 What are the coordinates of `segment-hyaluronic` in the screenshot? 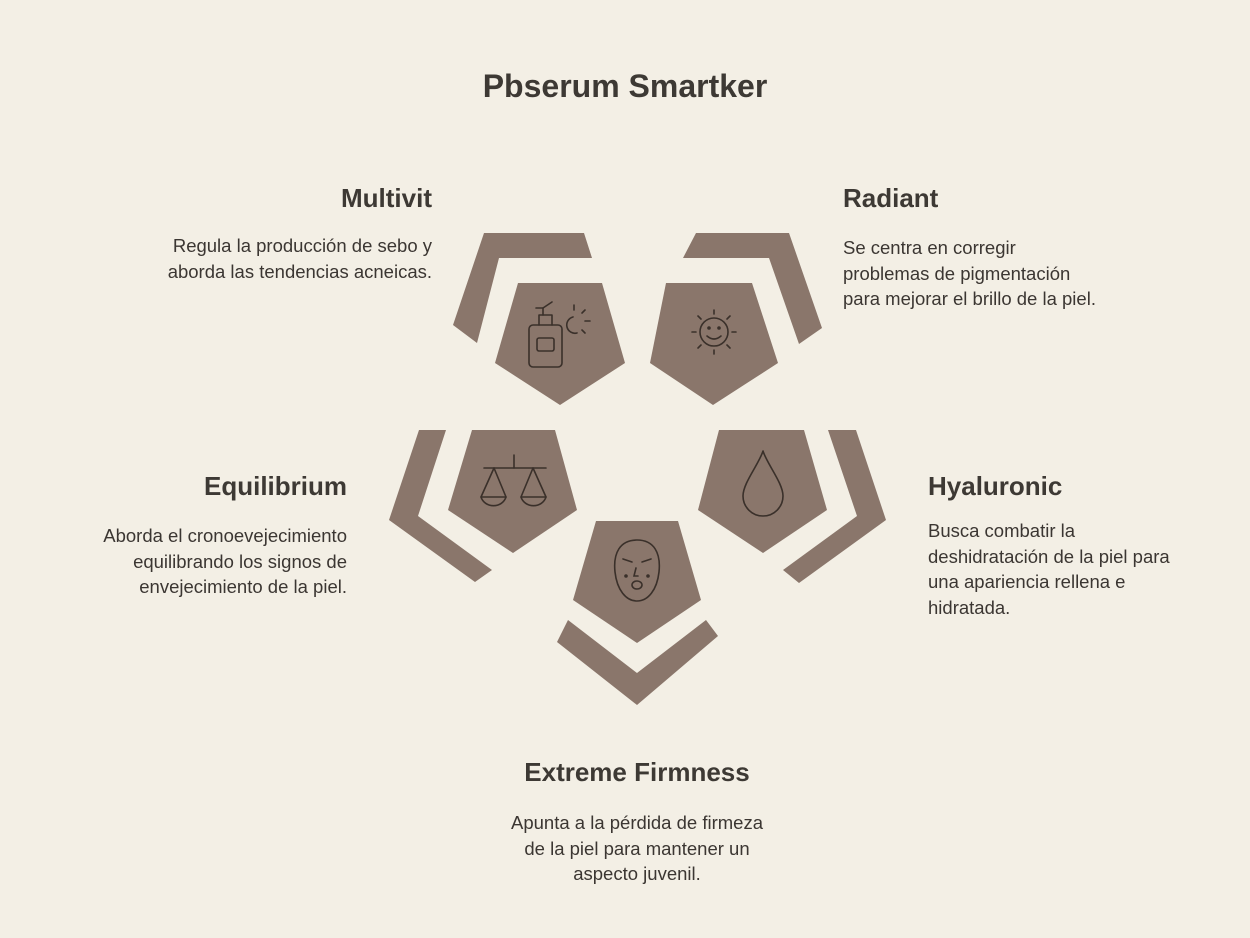 It's located at (792, 506).